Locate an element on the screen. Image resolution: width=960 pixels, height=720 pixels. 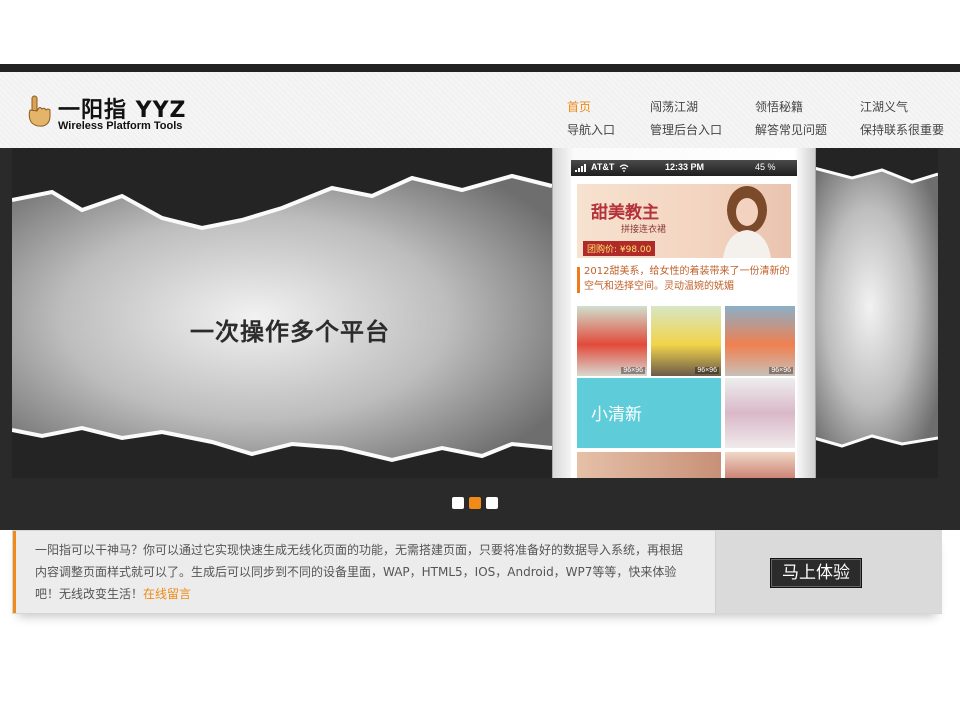
promo-subtitle: 拼接连衣裙 is located at coordinates (644, 230).